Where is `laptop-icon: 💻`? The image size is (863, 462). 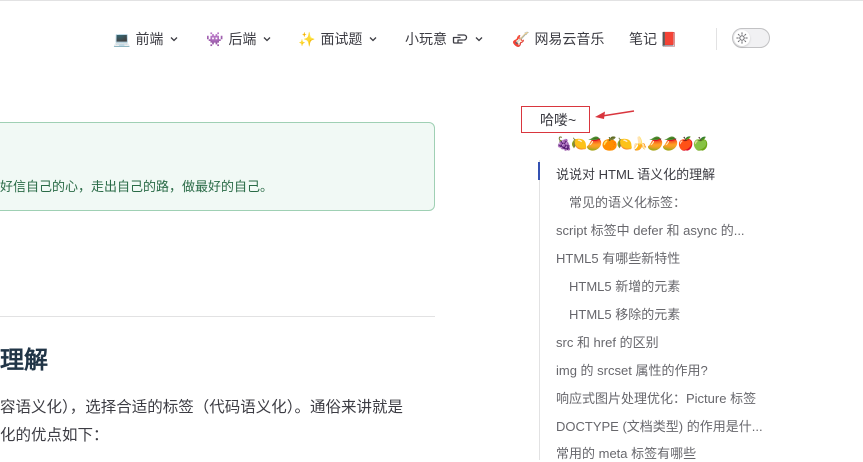 laptop-icon: 💻 is located at coordinates (122, 39).